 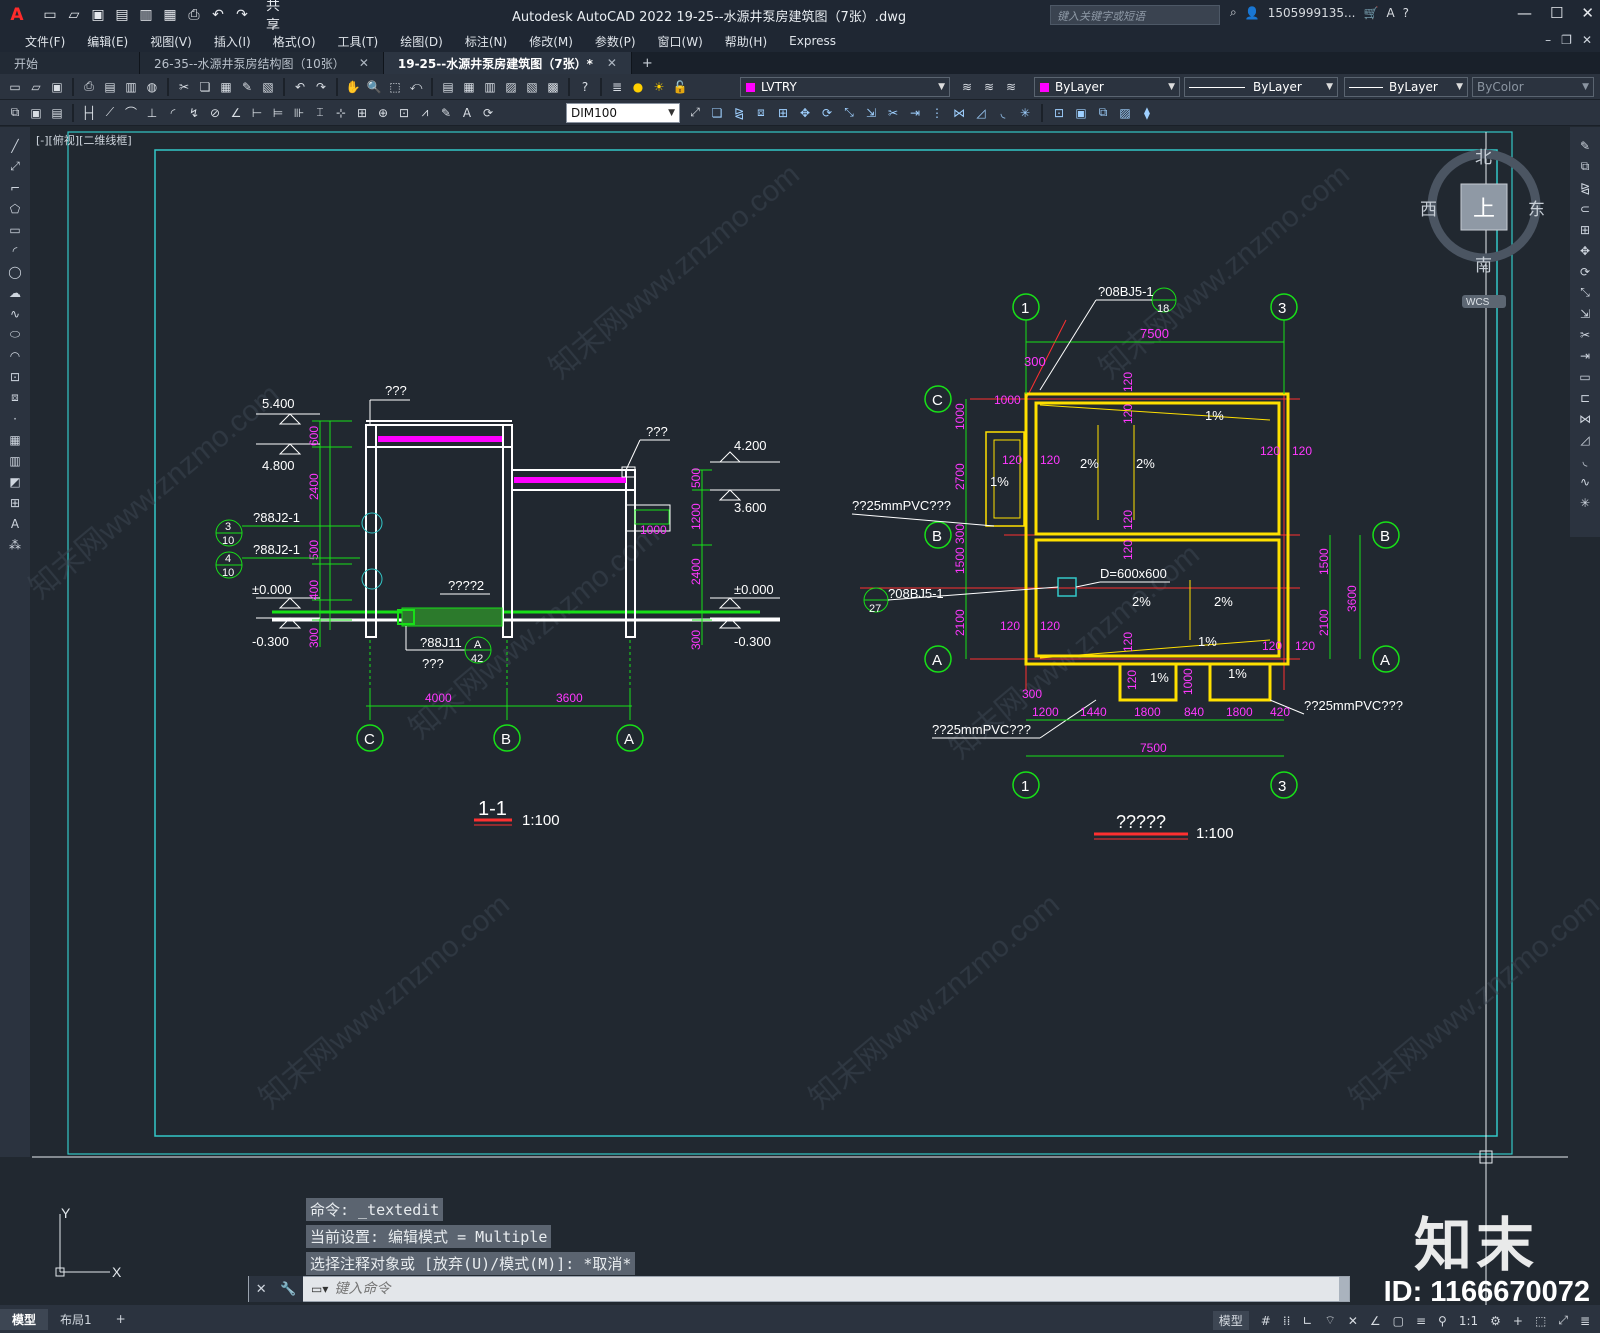 I want to click on add-icon: +, so click(x=1518, y=1321).